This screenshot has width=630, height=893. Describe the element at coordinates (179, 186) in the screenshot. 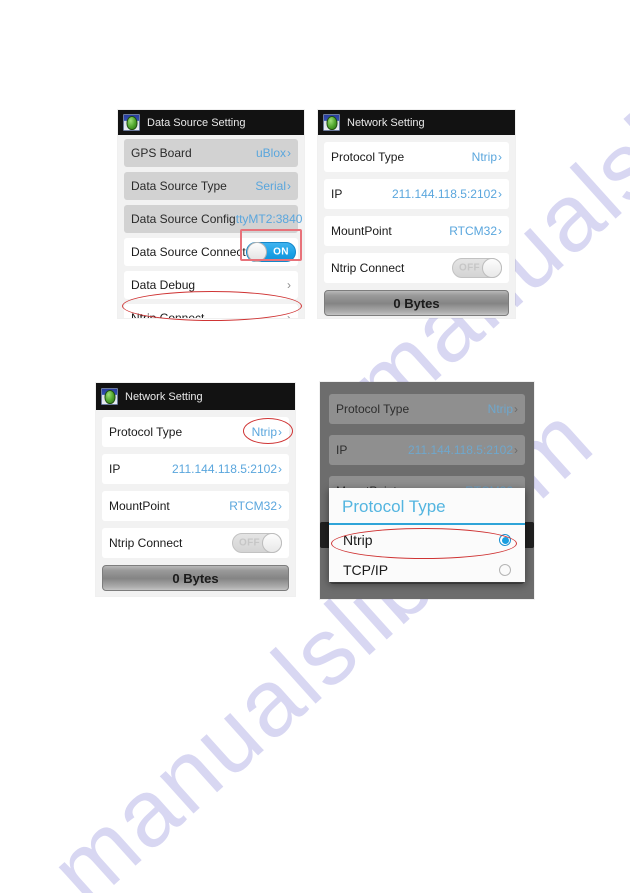

I see `row-label: Data Source Type` at that location.